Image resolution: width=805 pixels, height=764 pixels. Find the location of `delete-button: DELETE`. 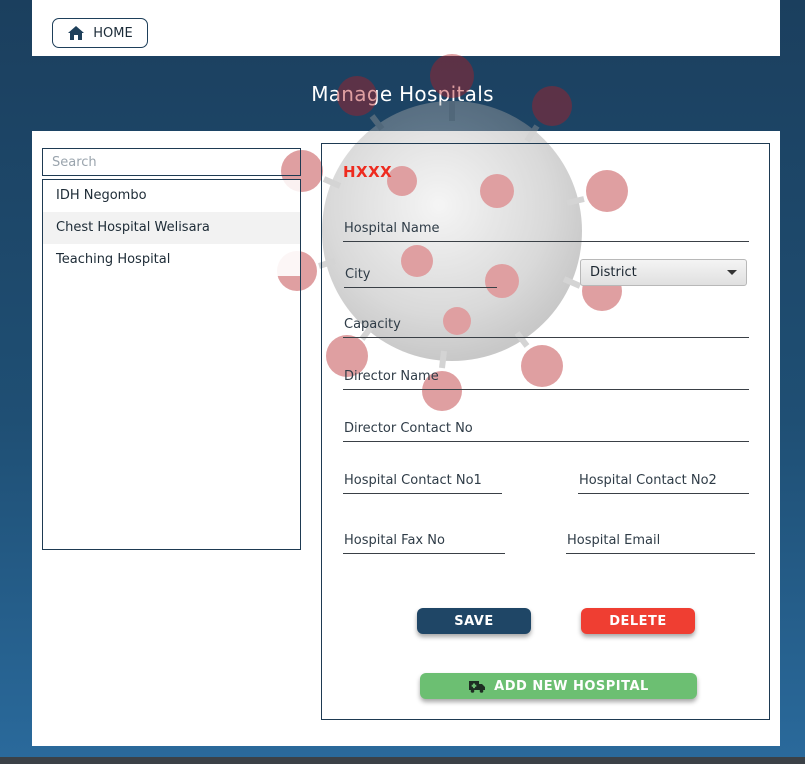

delete-button: DELETE is located at coordinates (638, 621).